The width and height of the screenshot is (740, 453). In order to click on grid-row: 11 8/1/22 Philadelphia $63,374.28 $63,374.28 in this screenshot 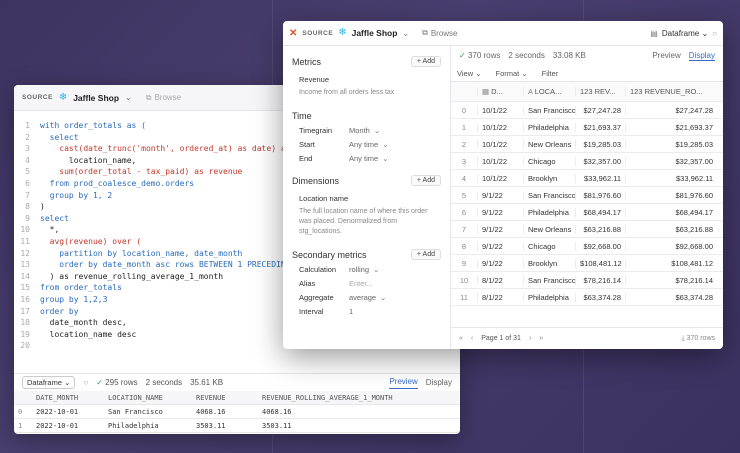, I will do `click(587, 297)`.